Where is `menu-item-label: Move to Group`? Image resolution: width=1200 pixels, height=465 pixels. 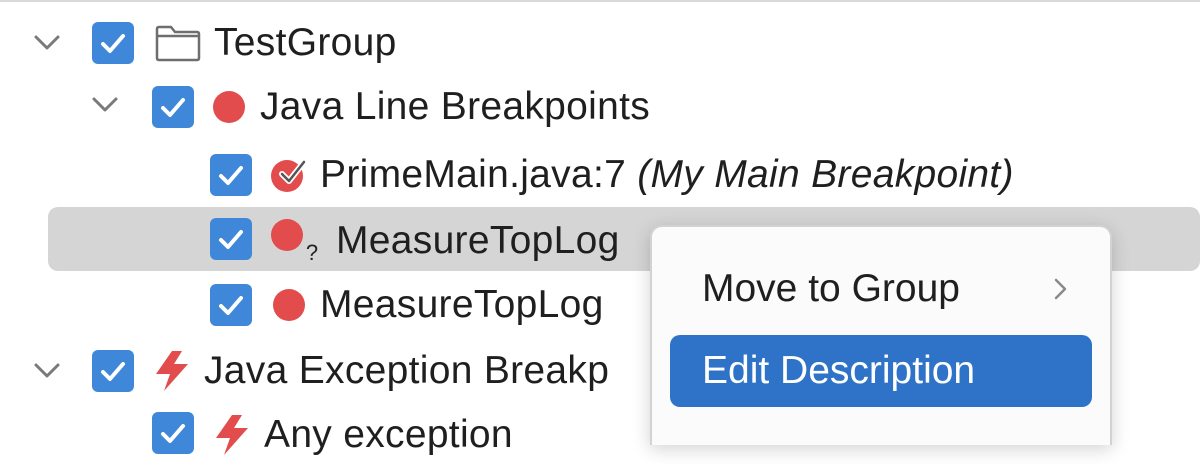 menu-item-label: Move to Group is located at coordinates (831, 288).